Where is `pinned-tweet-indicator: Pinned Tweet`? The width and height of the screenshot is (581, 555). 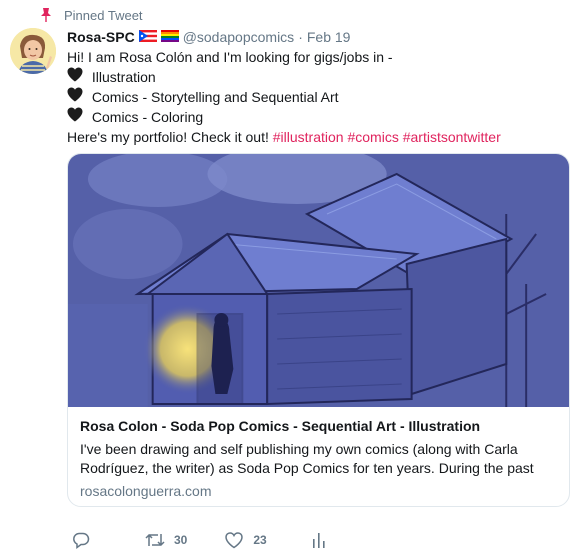
pinned-tweet-indicator: Pinned Tweet is located at coordinates (91, 15).